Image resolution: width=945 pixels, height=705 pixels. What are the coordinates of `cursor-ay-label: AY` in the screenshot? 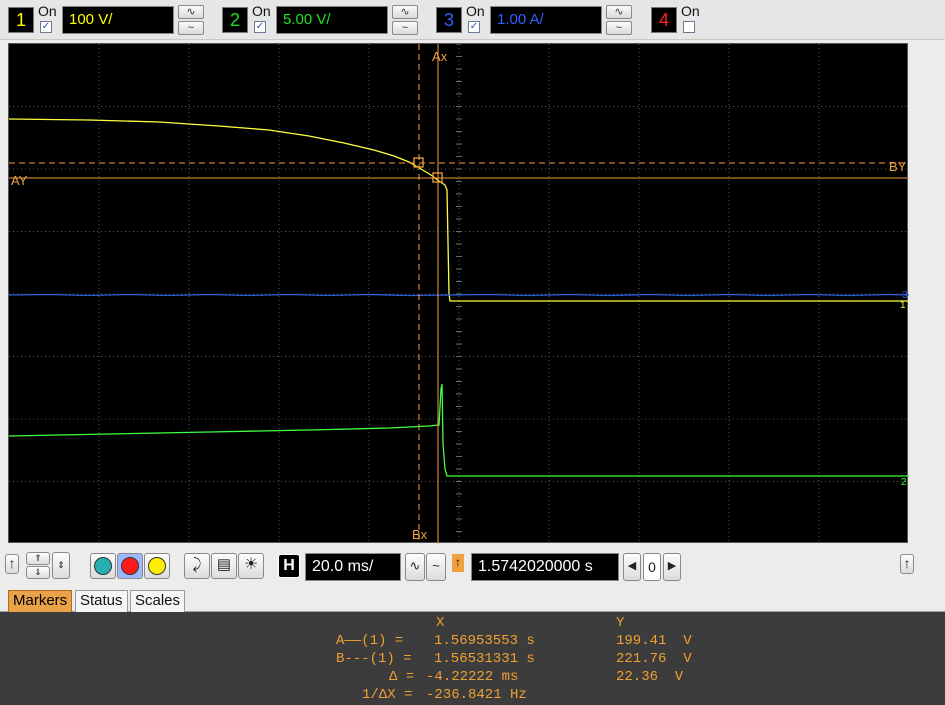 It's located at (19, 180).